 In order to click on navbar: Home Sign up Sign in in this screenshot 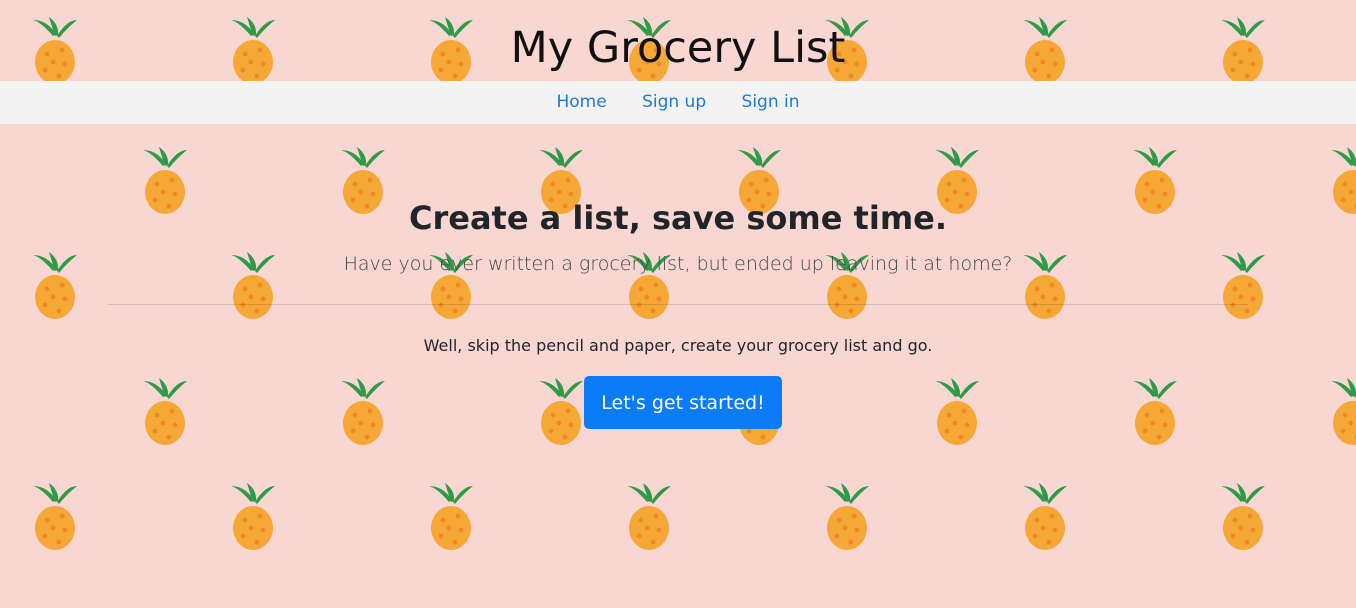, I will do `click(678, 102)`.